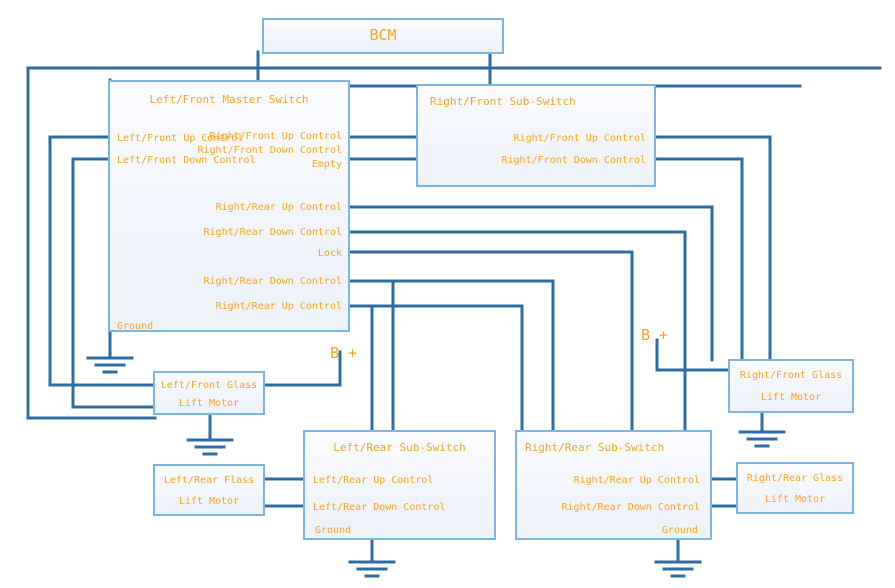  Describe the element at coordinates (795, 478) in the screenshot. I see `right-rear-motor-line1: Right/Rear Glass` at that location.